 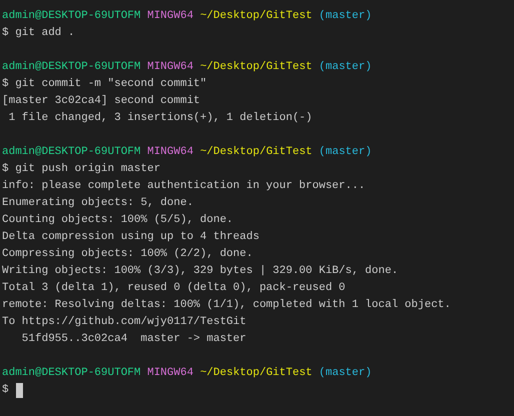 I want to click on output-line: Compressing objects: 100% (2/2), done., so click(x=127, y=254).